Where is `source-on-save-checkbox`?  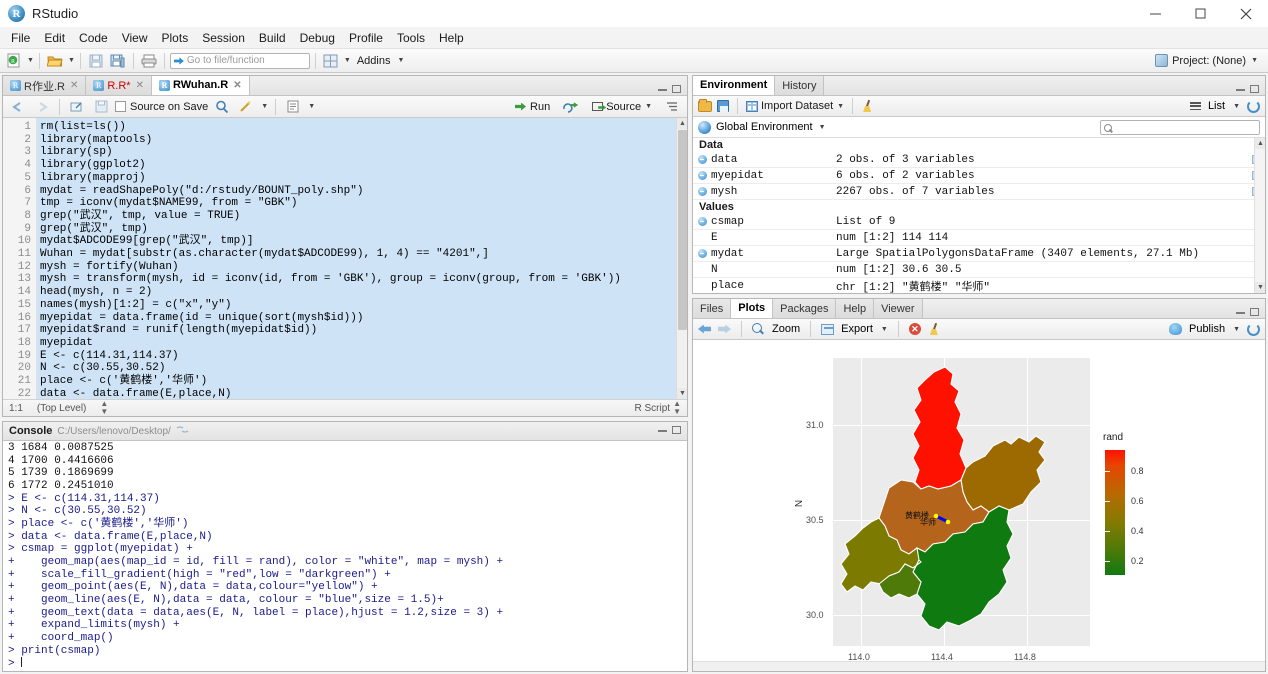 source-on-save-checkbox is located at coordinates (120, 106).